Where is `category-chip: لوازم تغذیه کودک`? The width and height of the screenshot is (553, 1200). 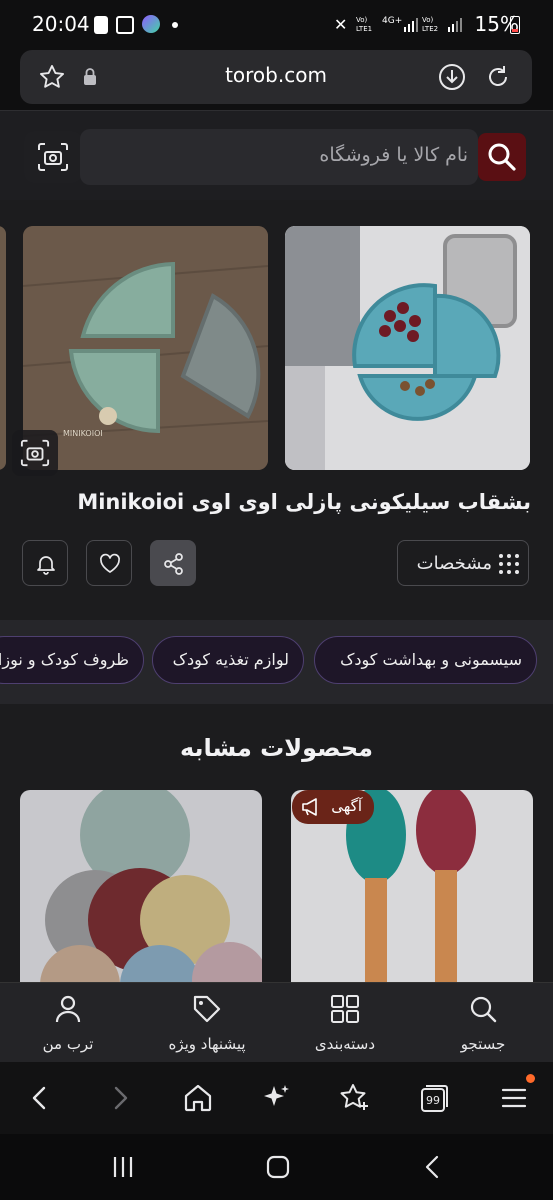
category-chip: لوازم تغذیه کودک is located at coordinates (228, 660).